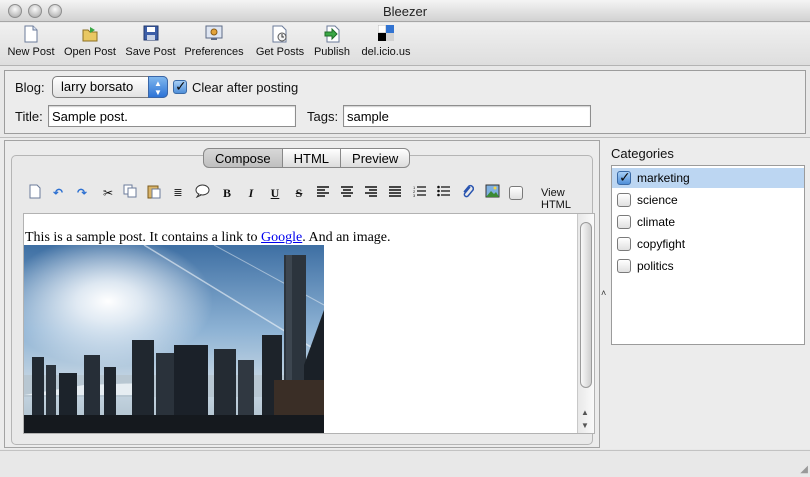  I want to click on publish-label: Publish, so click(332, 52).